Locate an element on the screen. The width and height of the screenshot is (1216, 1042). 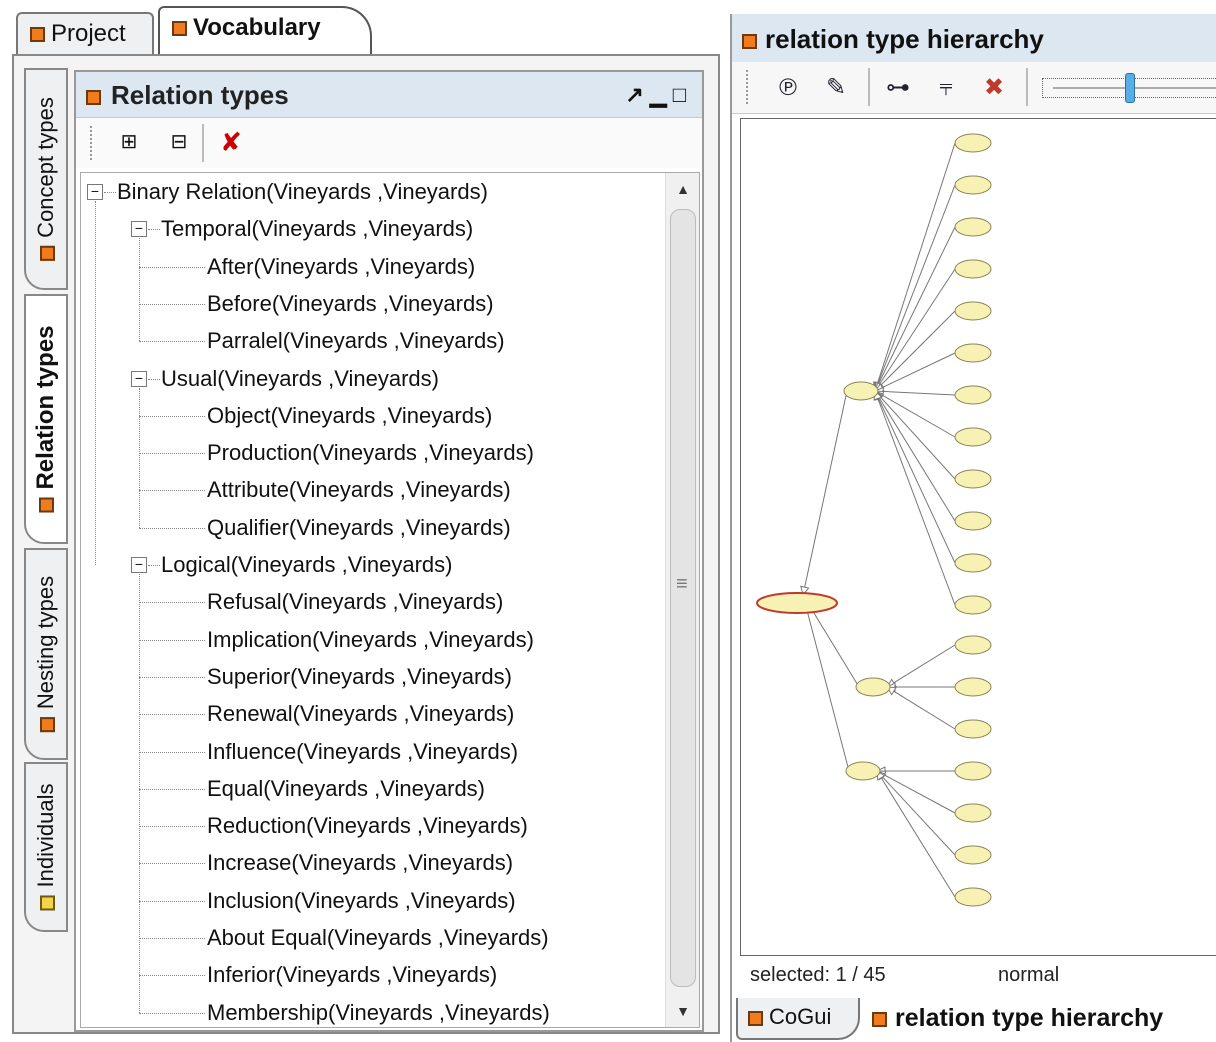
delete-button: ✘ is located at coordinates (231, 143).